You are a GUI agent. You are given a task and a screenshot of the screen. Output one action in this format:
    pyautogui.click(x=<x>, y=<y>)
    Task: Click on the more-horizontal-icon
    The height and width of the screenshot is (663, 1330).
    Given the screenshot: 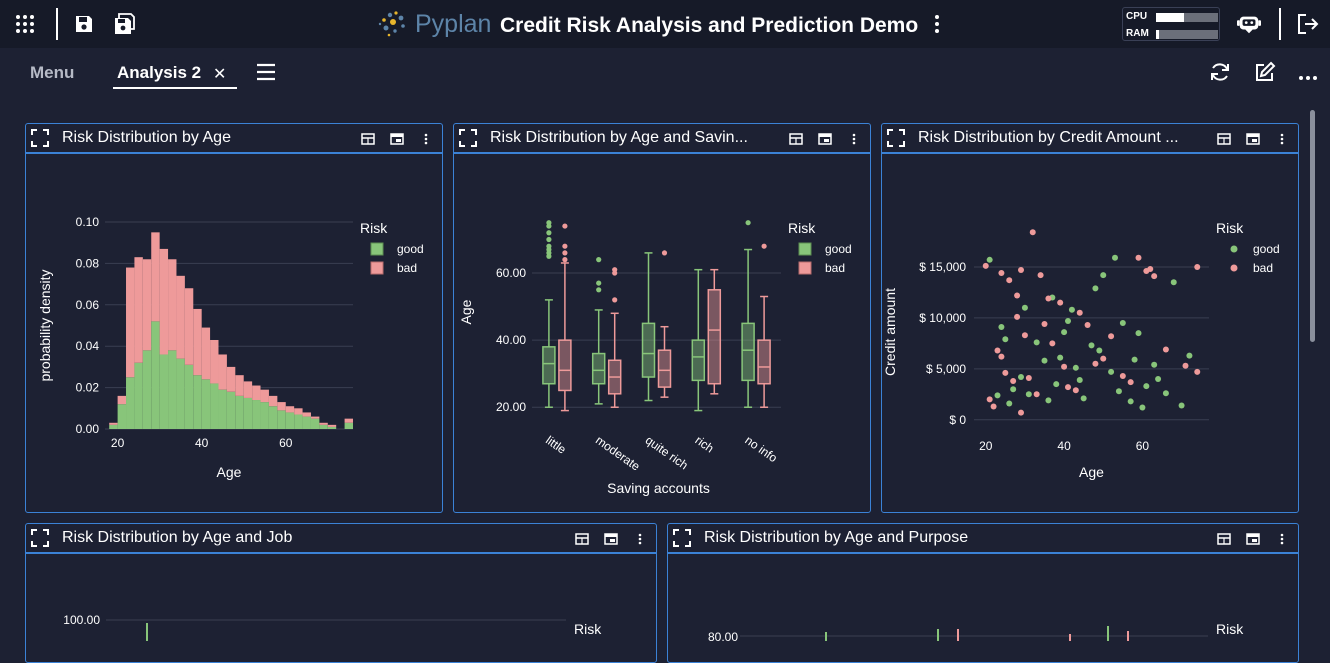 What is the action you would take?
    pyautogui.click(x=1308, y=77)
    